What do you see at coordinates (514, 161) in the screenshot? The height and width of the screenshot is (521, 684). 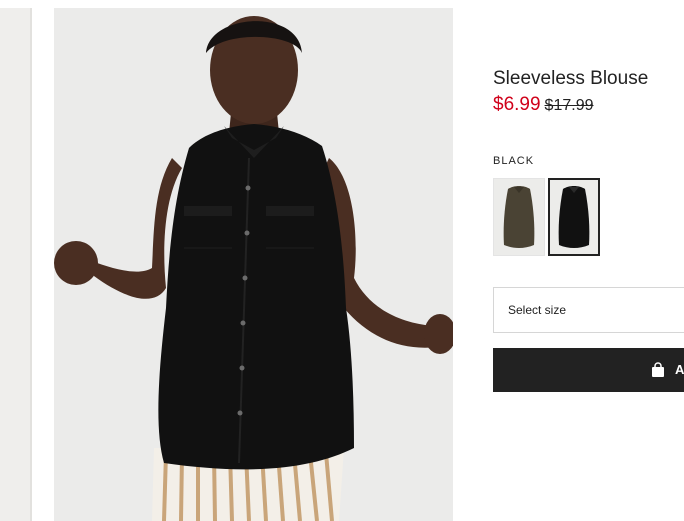 I see `selected-color-label: BLACK` at bounding box center [514, 161].